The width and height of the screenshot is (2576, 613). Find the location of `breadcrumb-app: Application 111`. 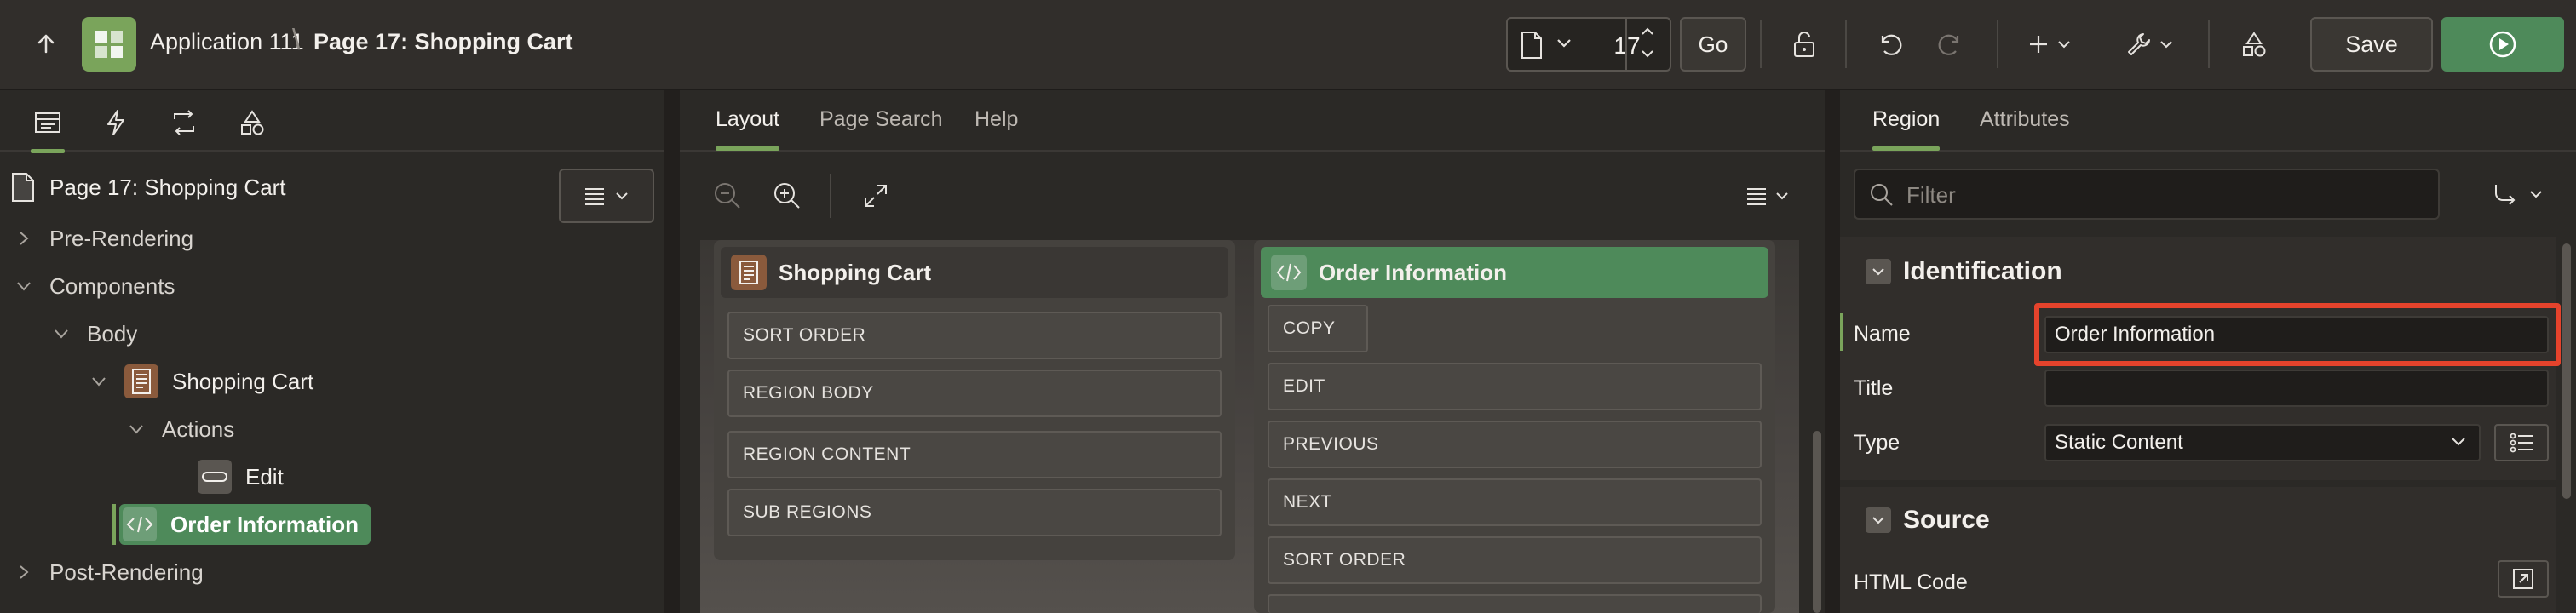

breadcrumb-app: Application 111 is located at coordinates (227, 42).